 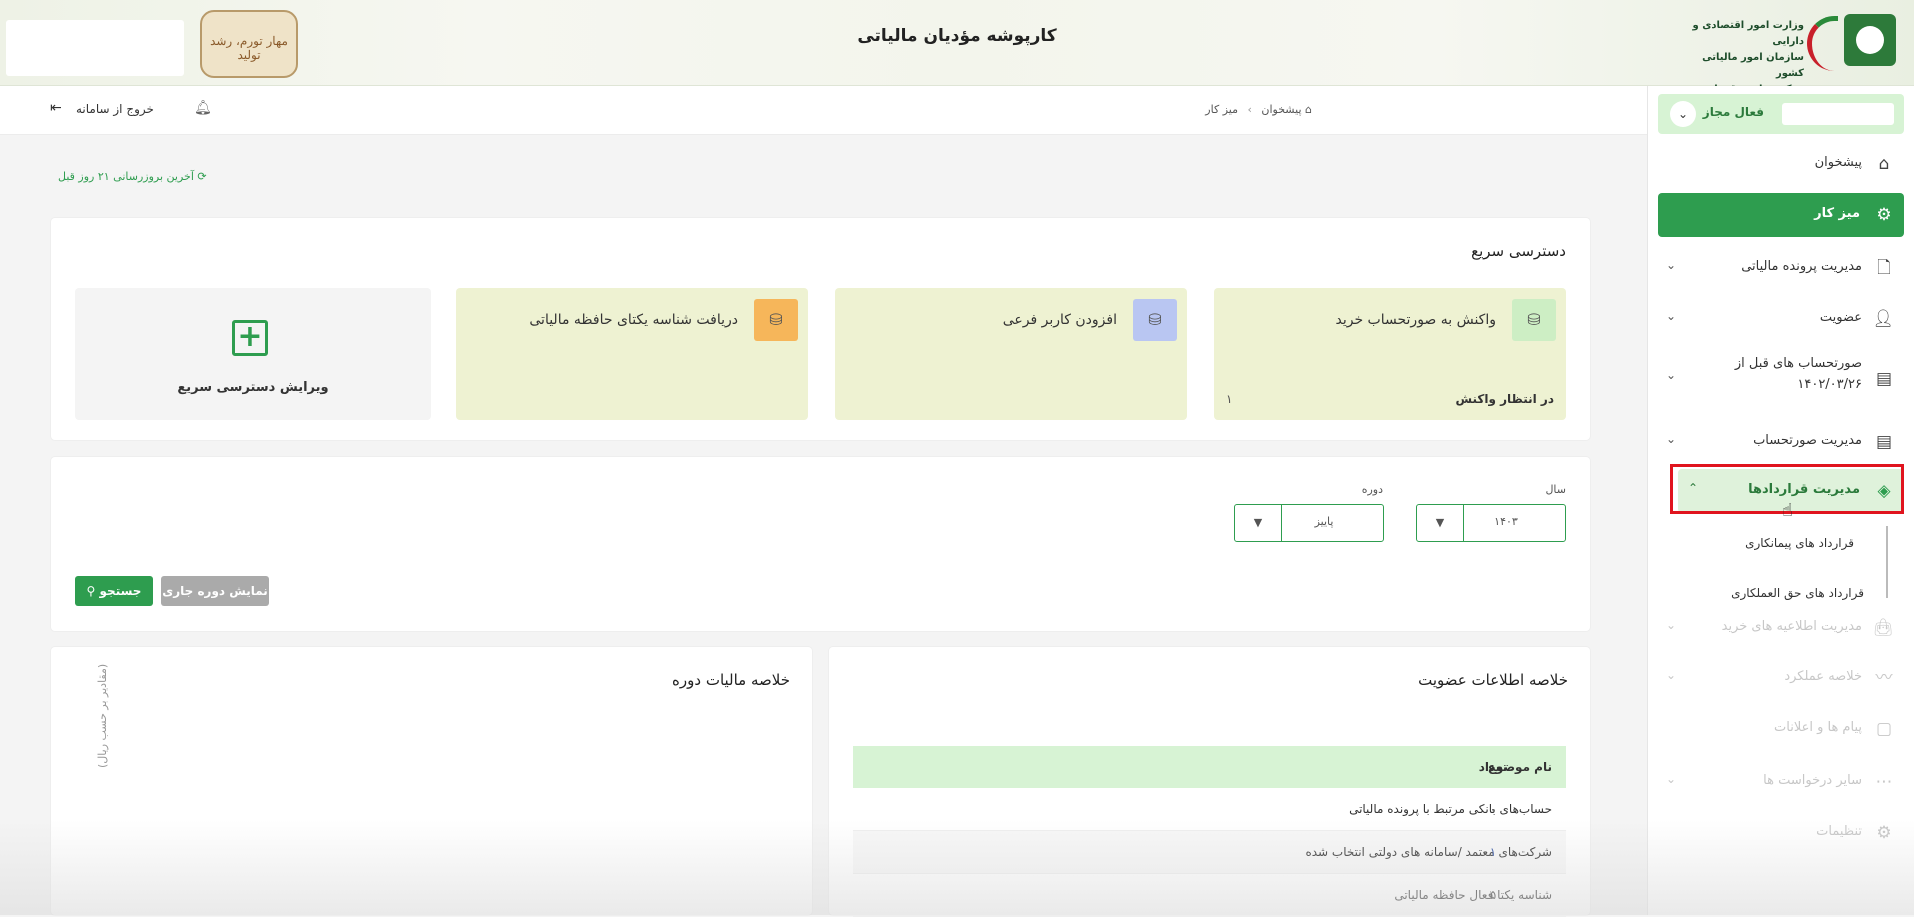 I want to click on sidebar-item-messages: ▢ پیام ها و اعلانات, so click(x=1781, y=729).